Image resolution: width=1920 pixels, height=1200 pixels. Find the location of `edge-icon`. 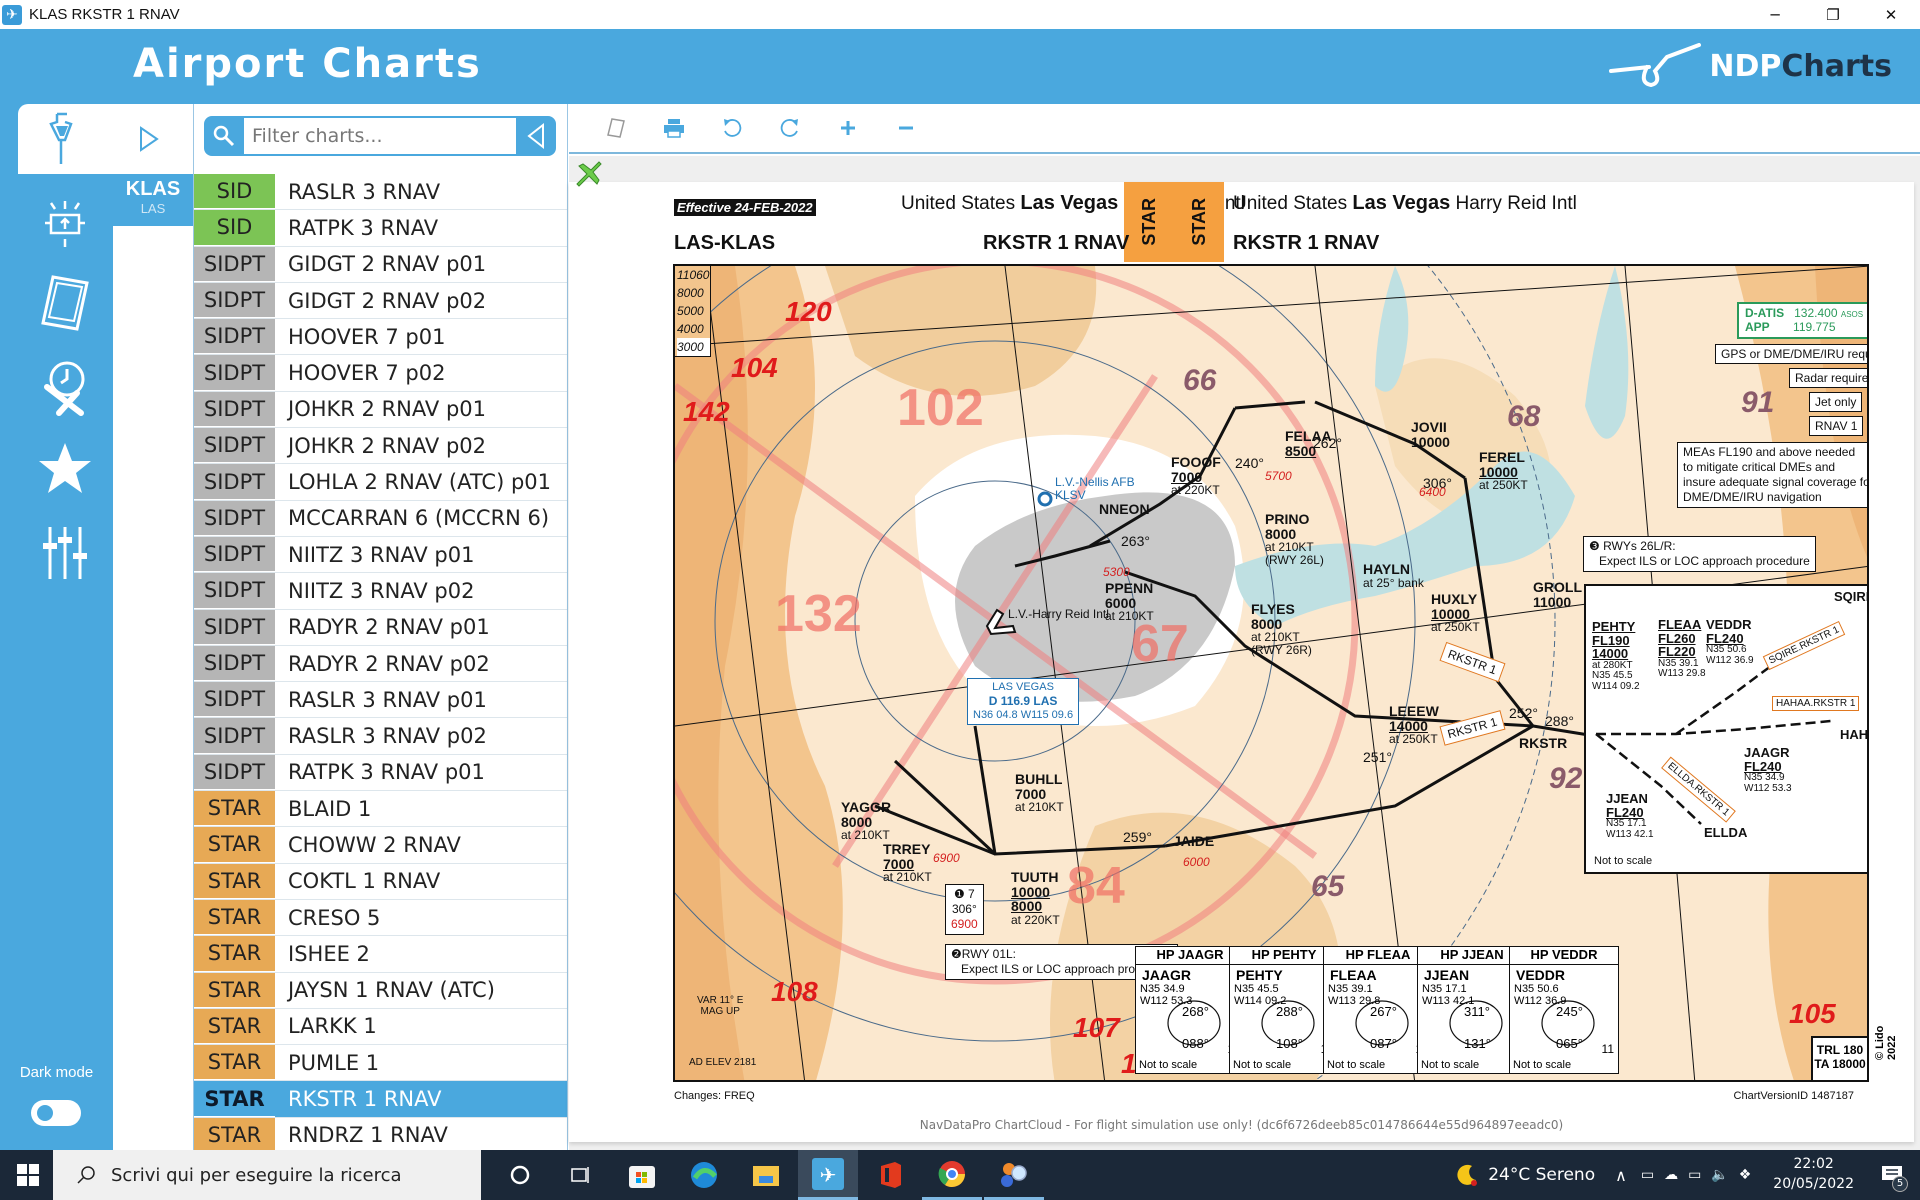

edge-icon is located at coordinates (704, 1175).